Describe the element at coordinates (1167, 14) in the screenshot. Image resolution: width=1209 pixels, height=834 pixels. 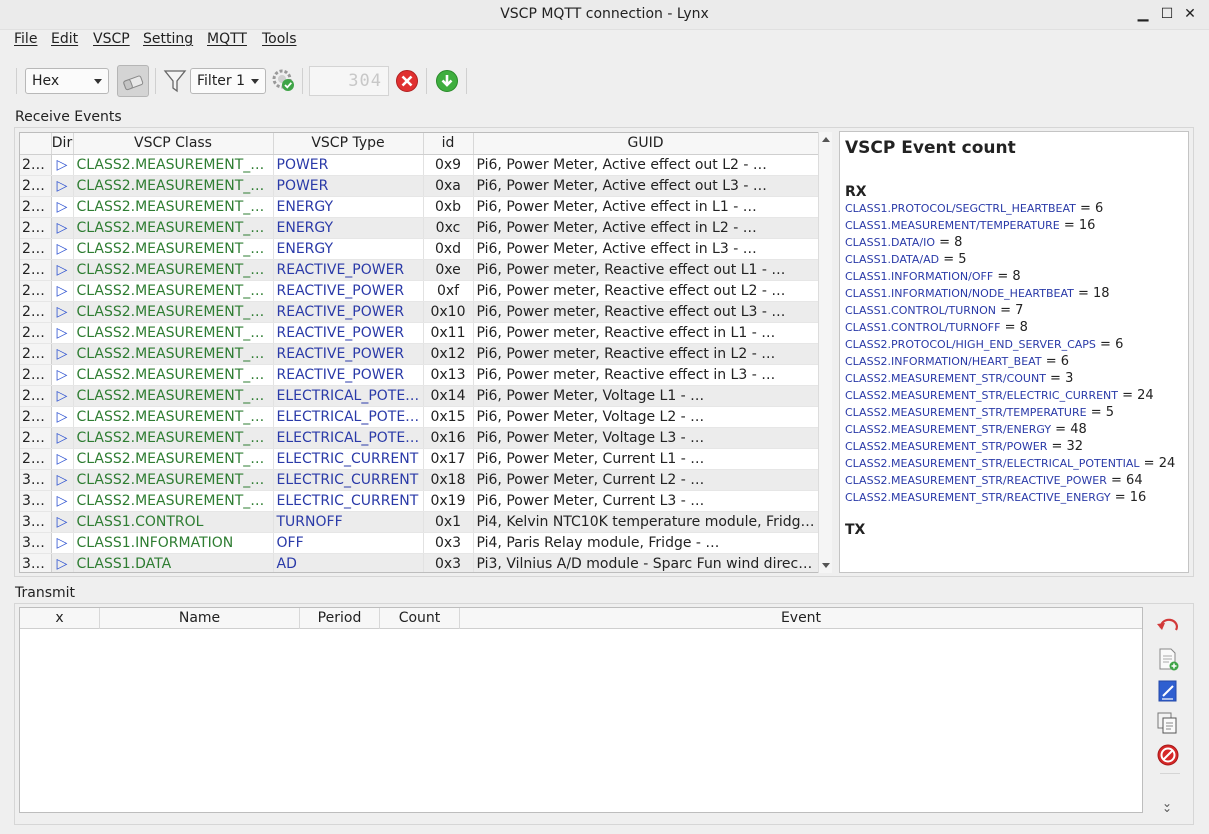
I see `maximize-button: ☐` at that location.